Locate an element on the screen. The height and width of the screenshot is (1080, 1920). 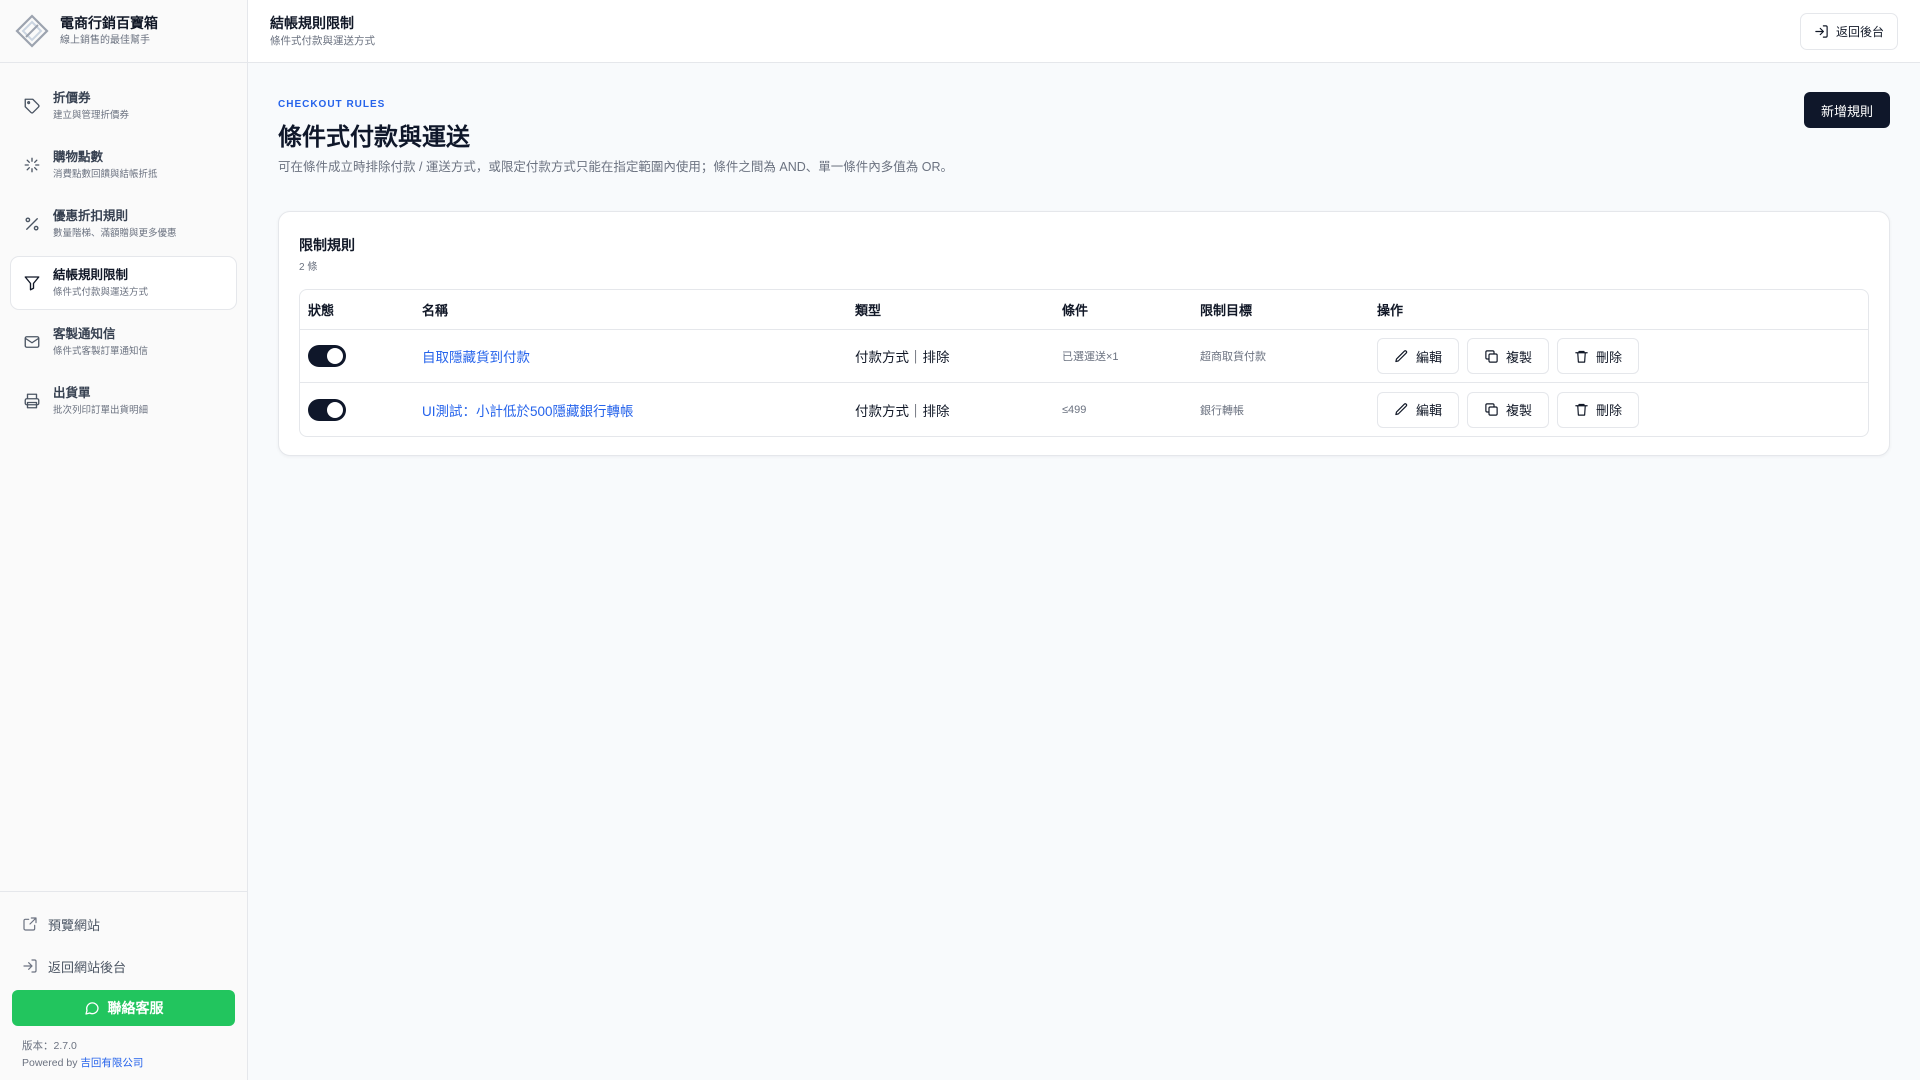
sidebar-item-sub: 建立與管理折價券 is located at coordinates (91, 115).